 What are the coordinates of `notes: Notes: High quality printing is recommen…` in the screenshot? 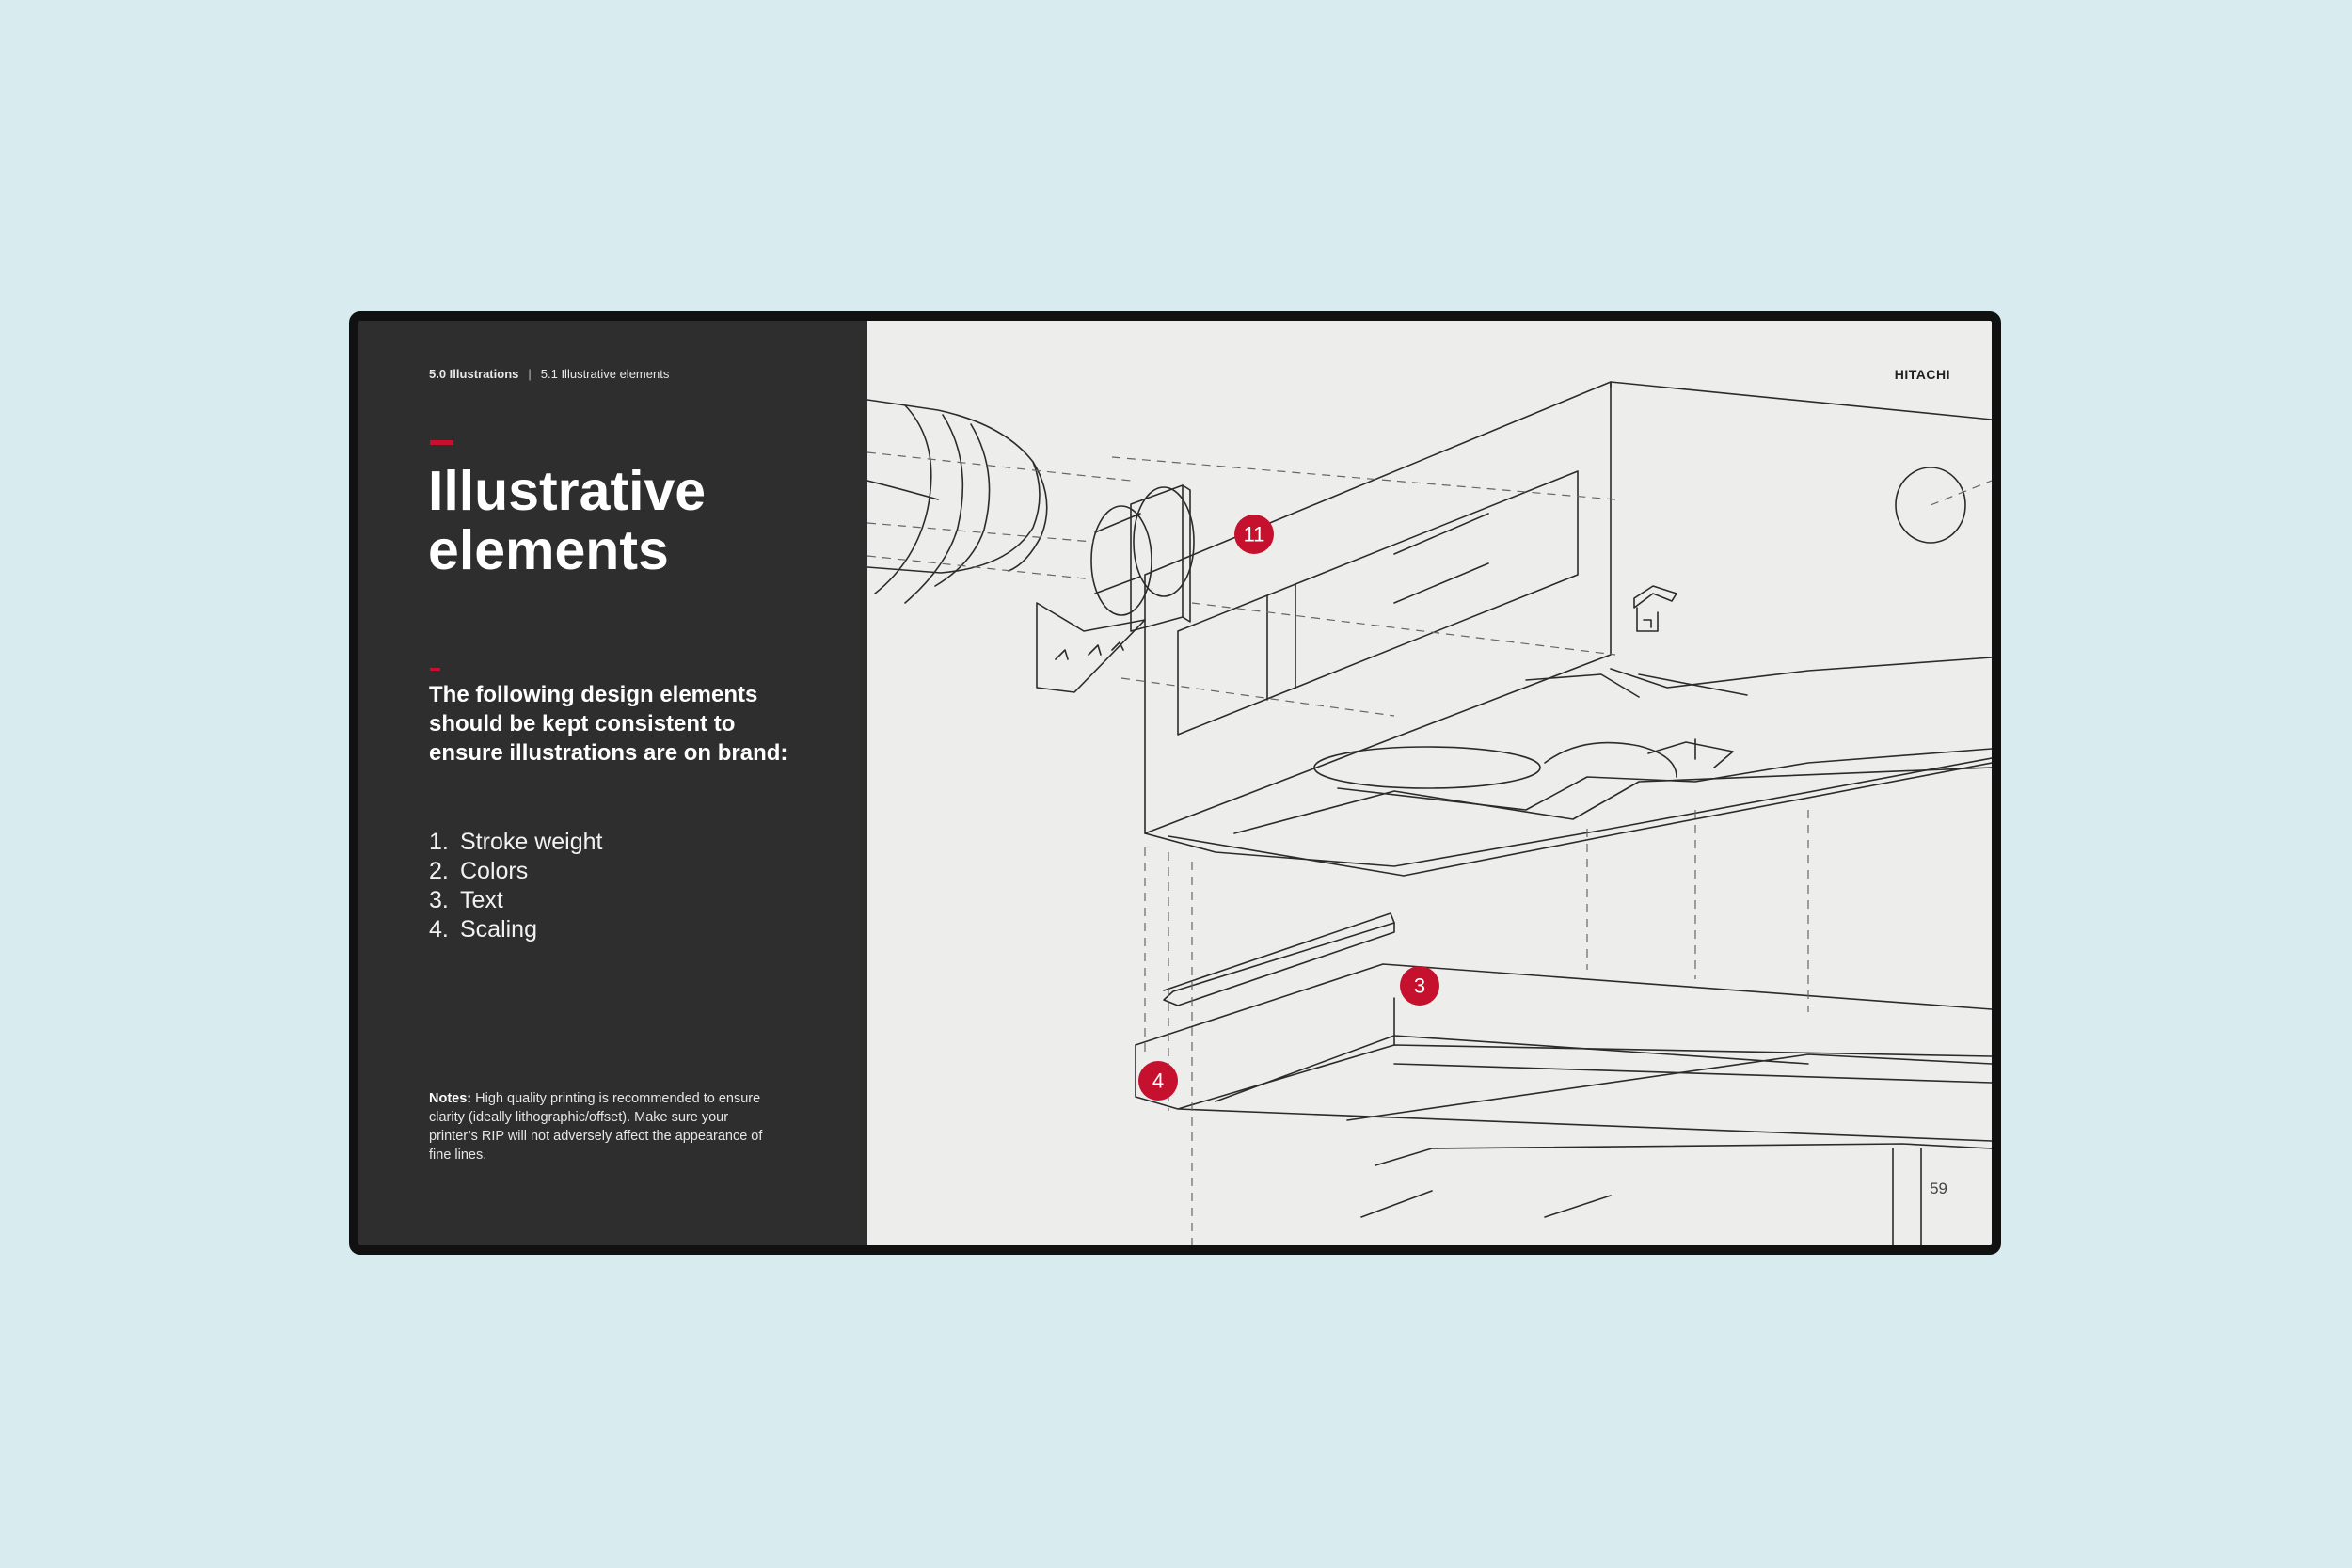 It's located at (598, 1126).